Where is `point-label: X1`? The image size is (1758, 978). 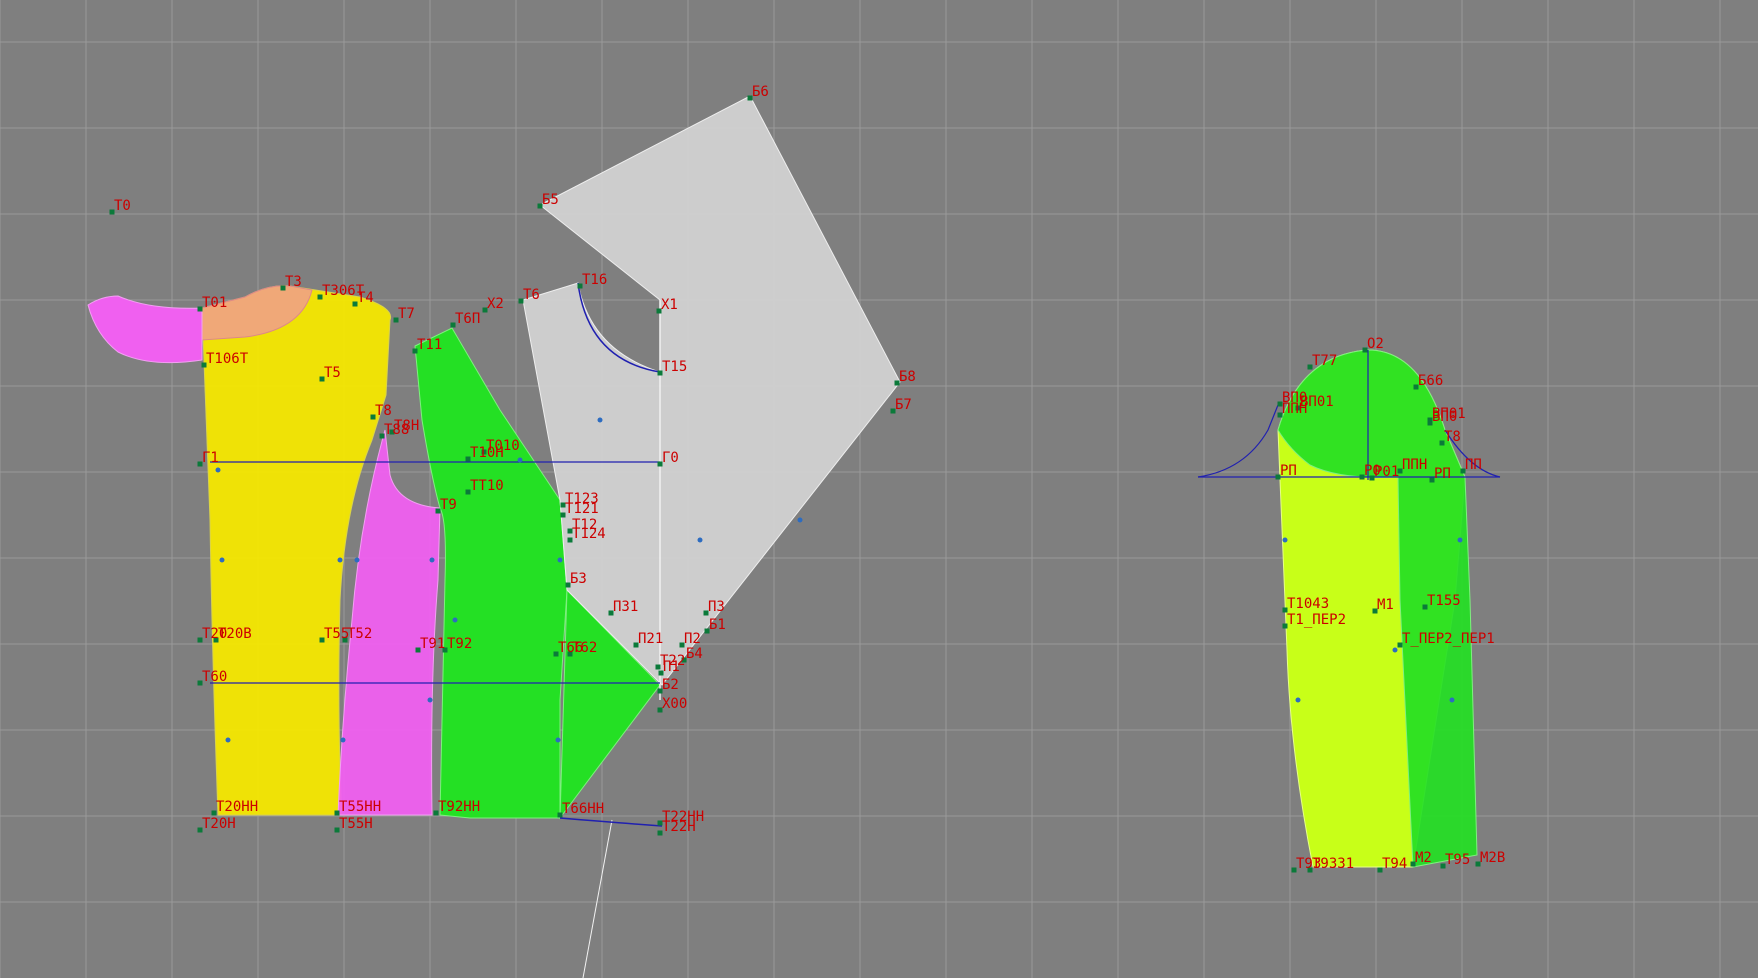 point-label: X1 is located at coordinates (669, 305).